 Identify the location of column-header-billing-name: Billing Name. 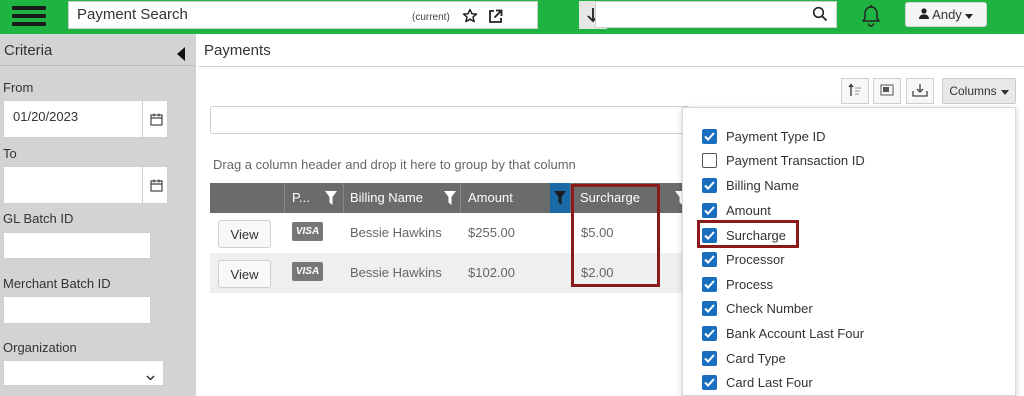
(386, 198).